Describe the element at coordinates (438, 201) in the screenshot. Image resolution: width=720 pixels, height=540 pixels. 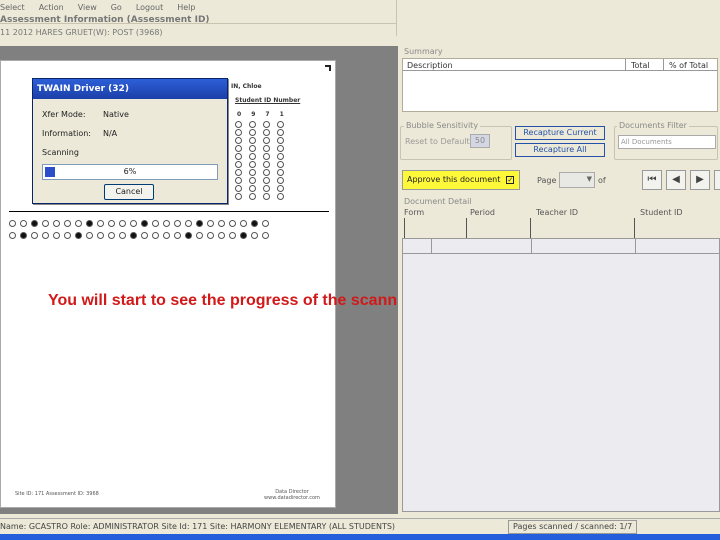
I see `document-detail-label: Document Detail` at that location.